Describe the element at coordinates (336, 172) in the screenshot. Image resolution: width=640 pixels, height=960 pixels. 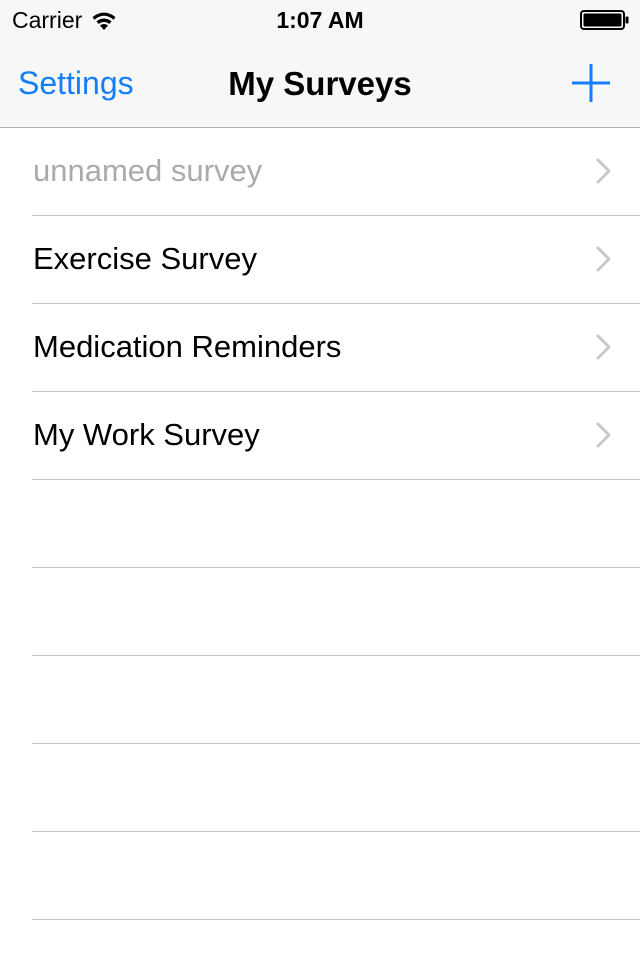
I see `survey-row: unnamed survey` at that location.